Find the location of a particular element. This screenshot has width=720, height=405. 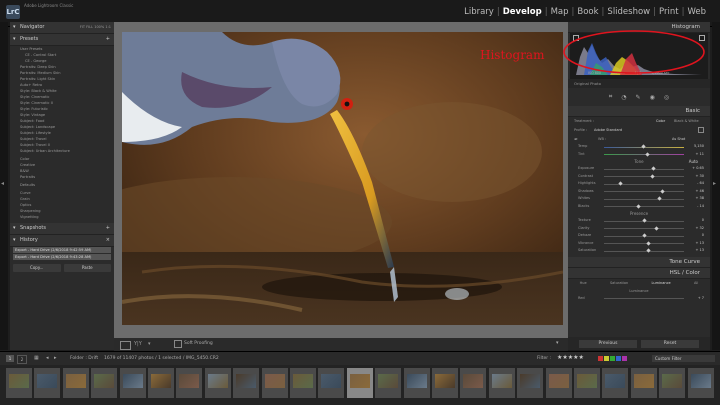

slider-row: Blacks - 14 is located at coordinates (639, 207).